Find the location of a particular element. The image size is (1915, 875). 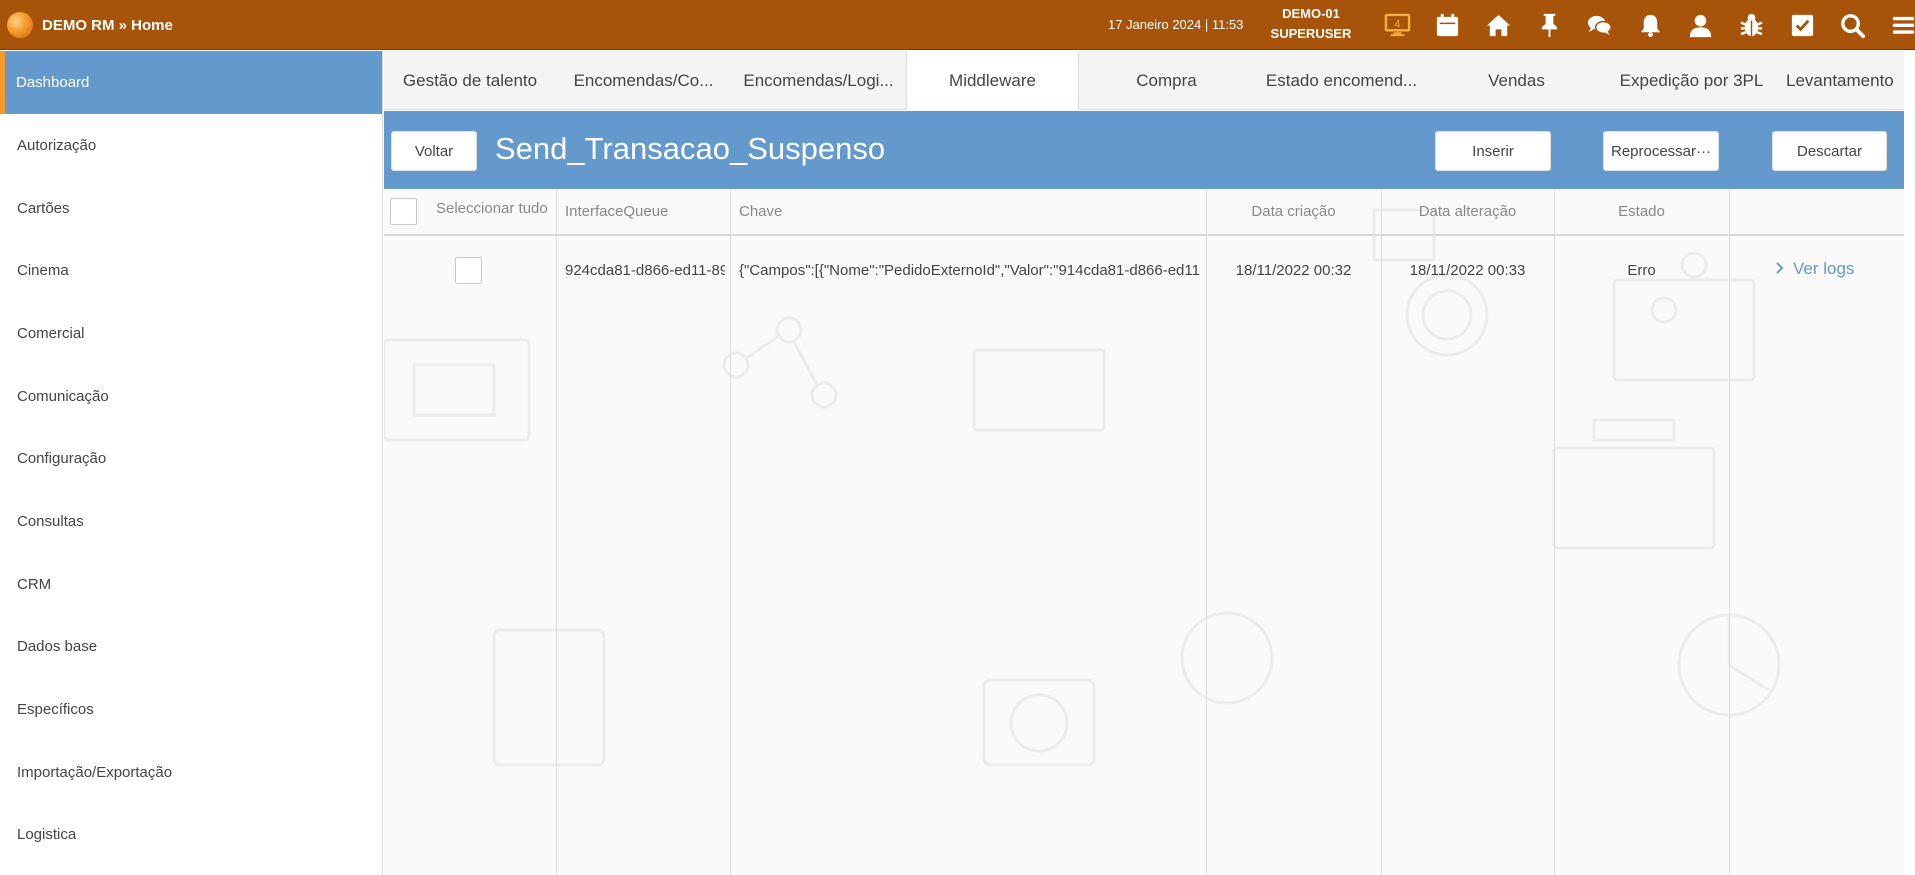

calendar-icon is located at coordinates (1448, 25).